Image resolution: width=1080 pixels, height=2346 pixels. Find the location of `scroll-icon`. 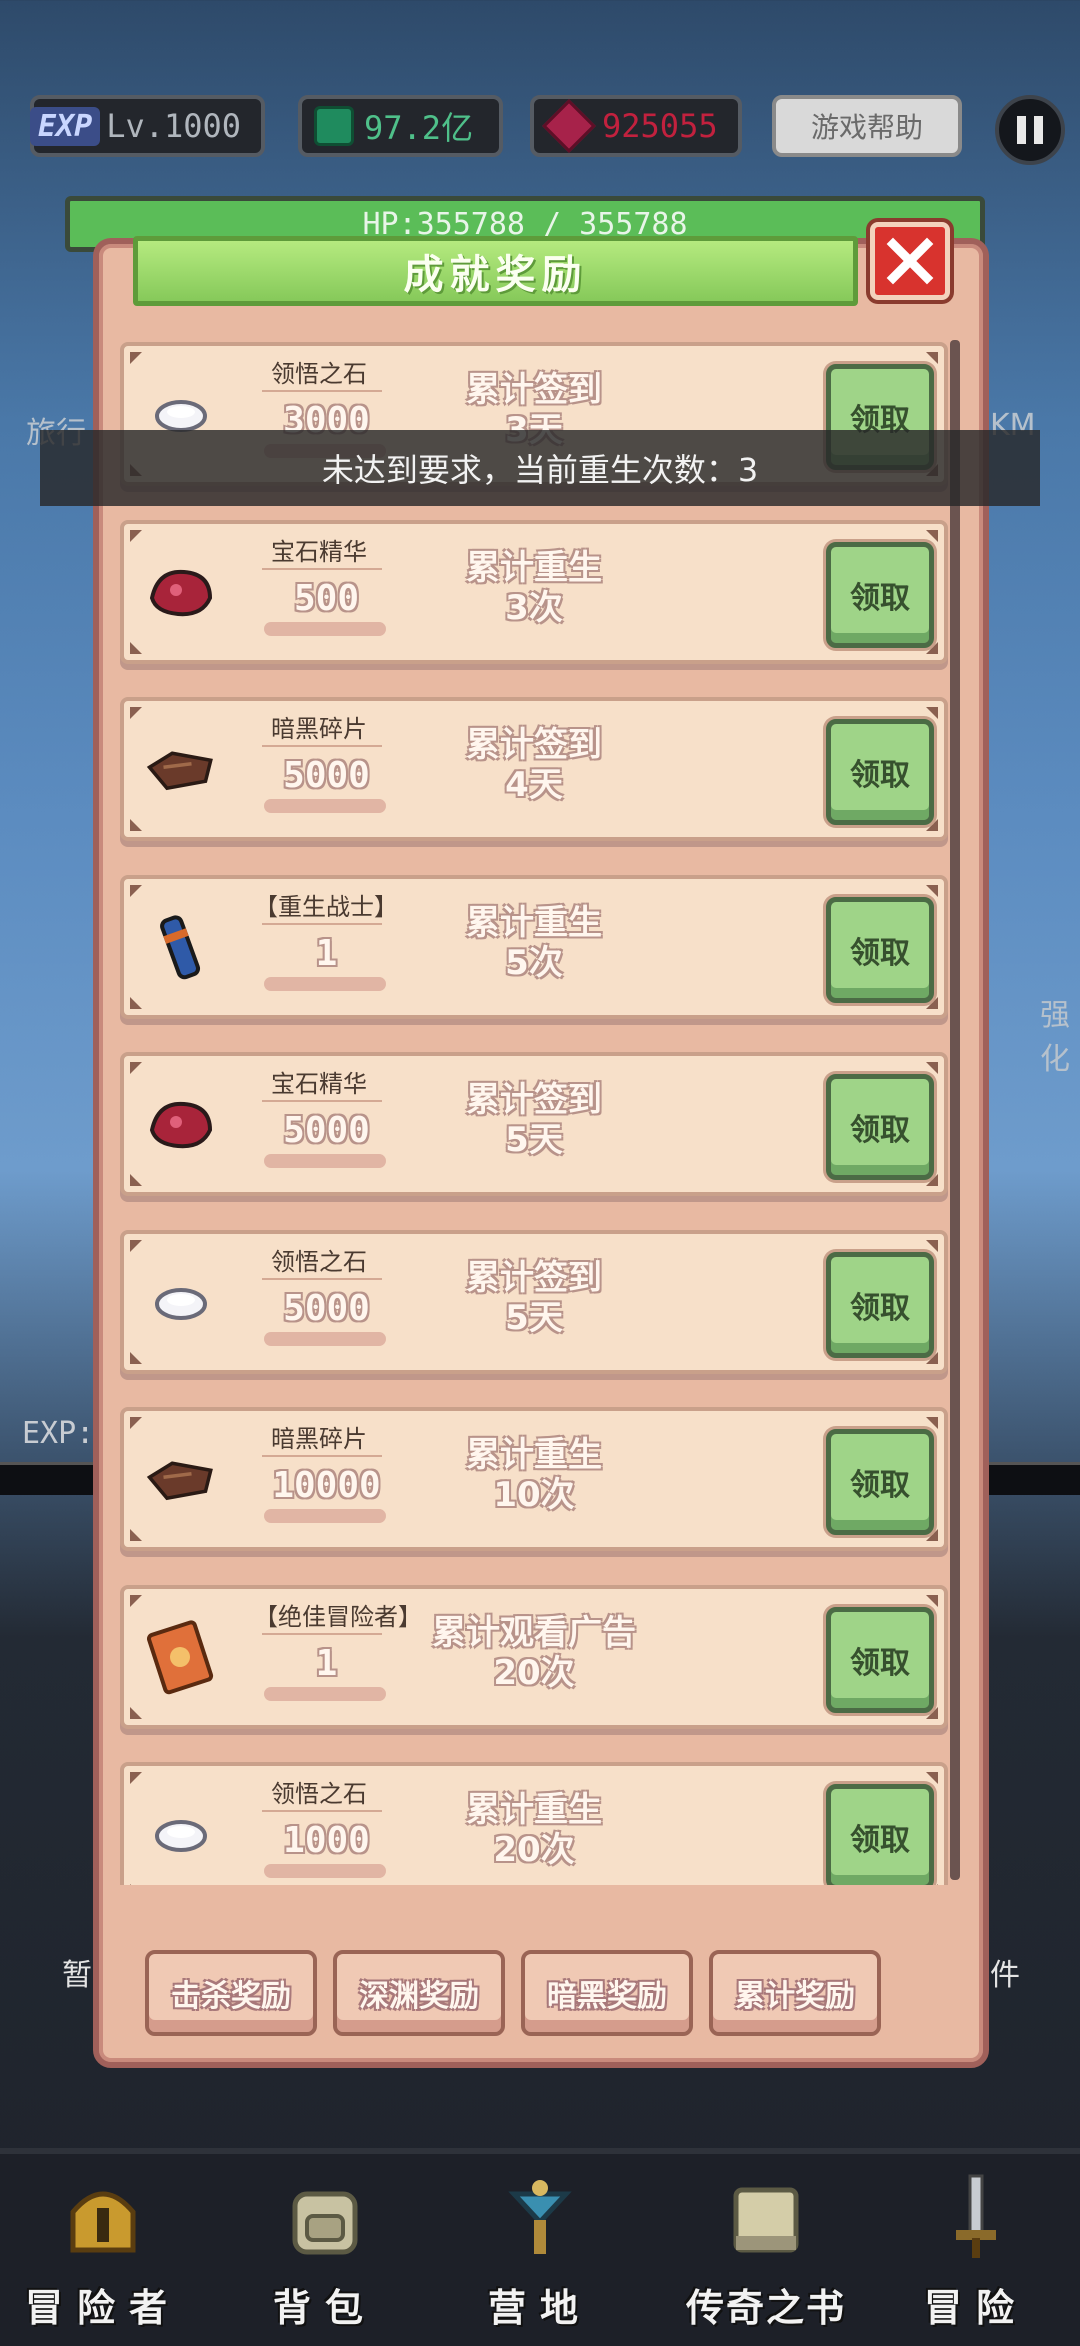

scroll-icon is located at coordinates (181, 946).